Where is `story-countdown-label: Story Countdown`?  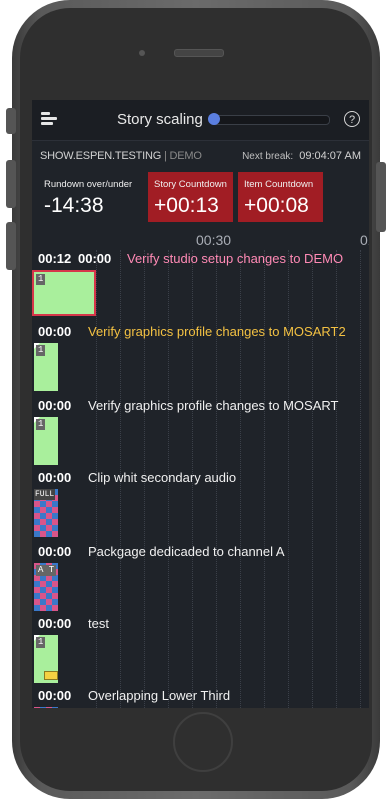 story-countdown-label: Story Countdown is located at coordinates (190, 184).